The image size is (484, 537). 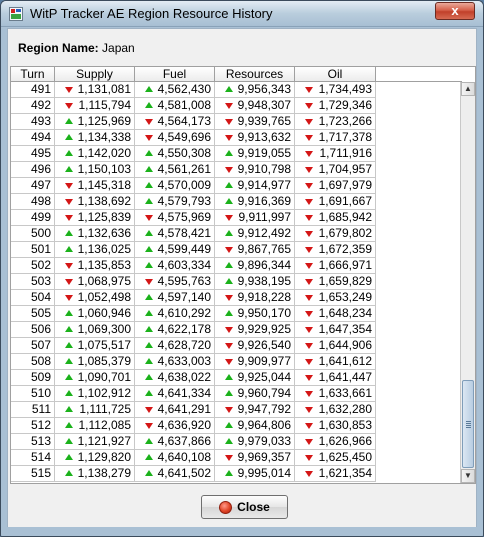 I want to click on cell-oil: 1,641,447, so click(x=335, y=378).